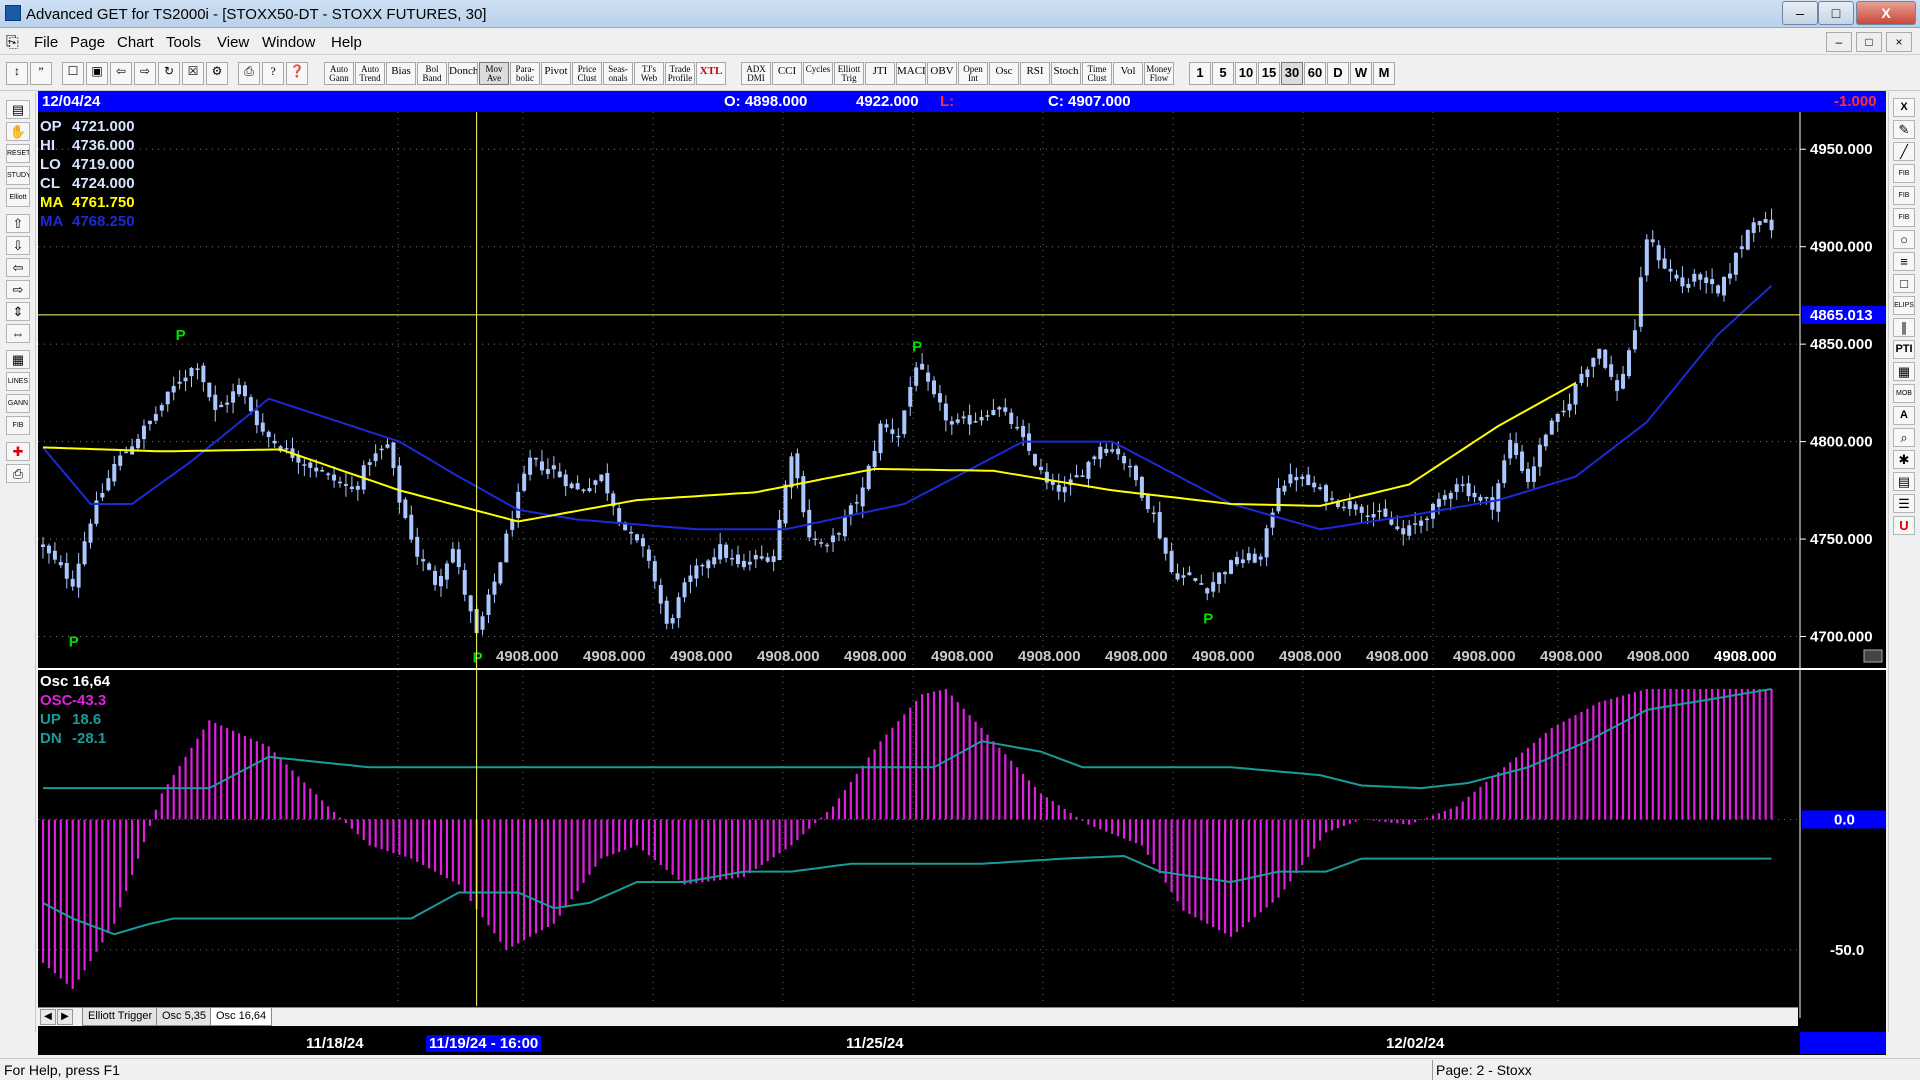  Describe the element at coordinates (880, 73) in the screenshot. I see `study-button-jti: JTI` at that location.